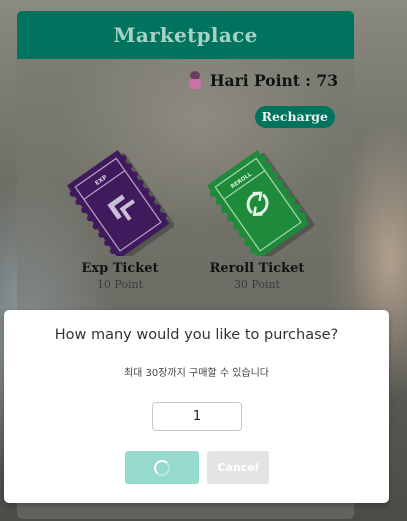  I want to click on hari-point-text: Hari Point : 73, so click(273, 80).